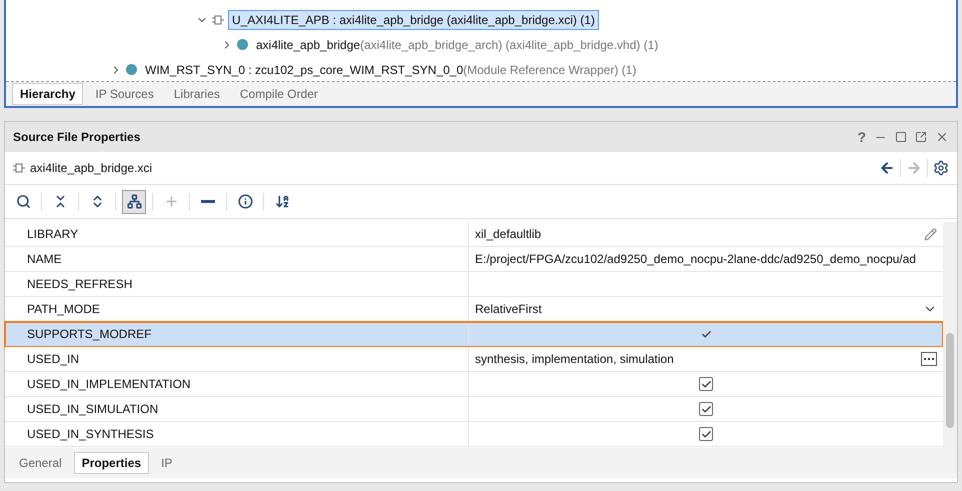  Describe the element at coordinates (950, 380) in the screenshot. I see `scrollbar-thumb` at that location.